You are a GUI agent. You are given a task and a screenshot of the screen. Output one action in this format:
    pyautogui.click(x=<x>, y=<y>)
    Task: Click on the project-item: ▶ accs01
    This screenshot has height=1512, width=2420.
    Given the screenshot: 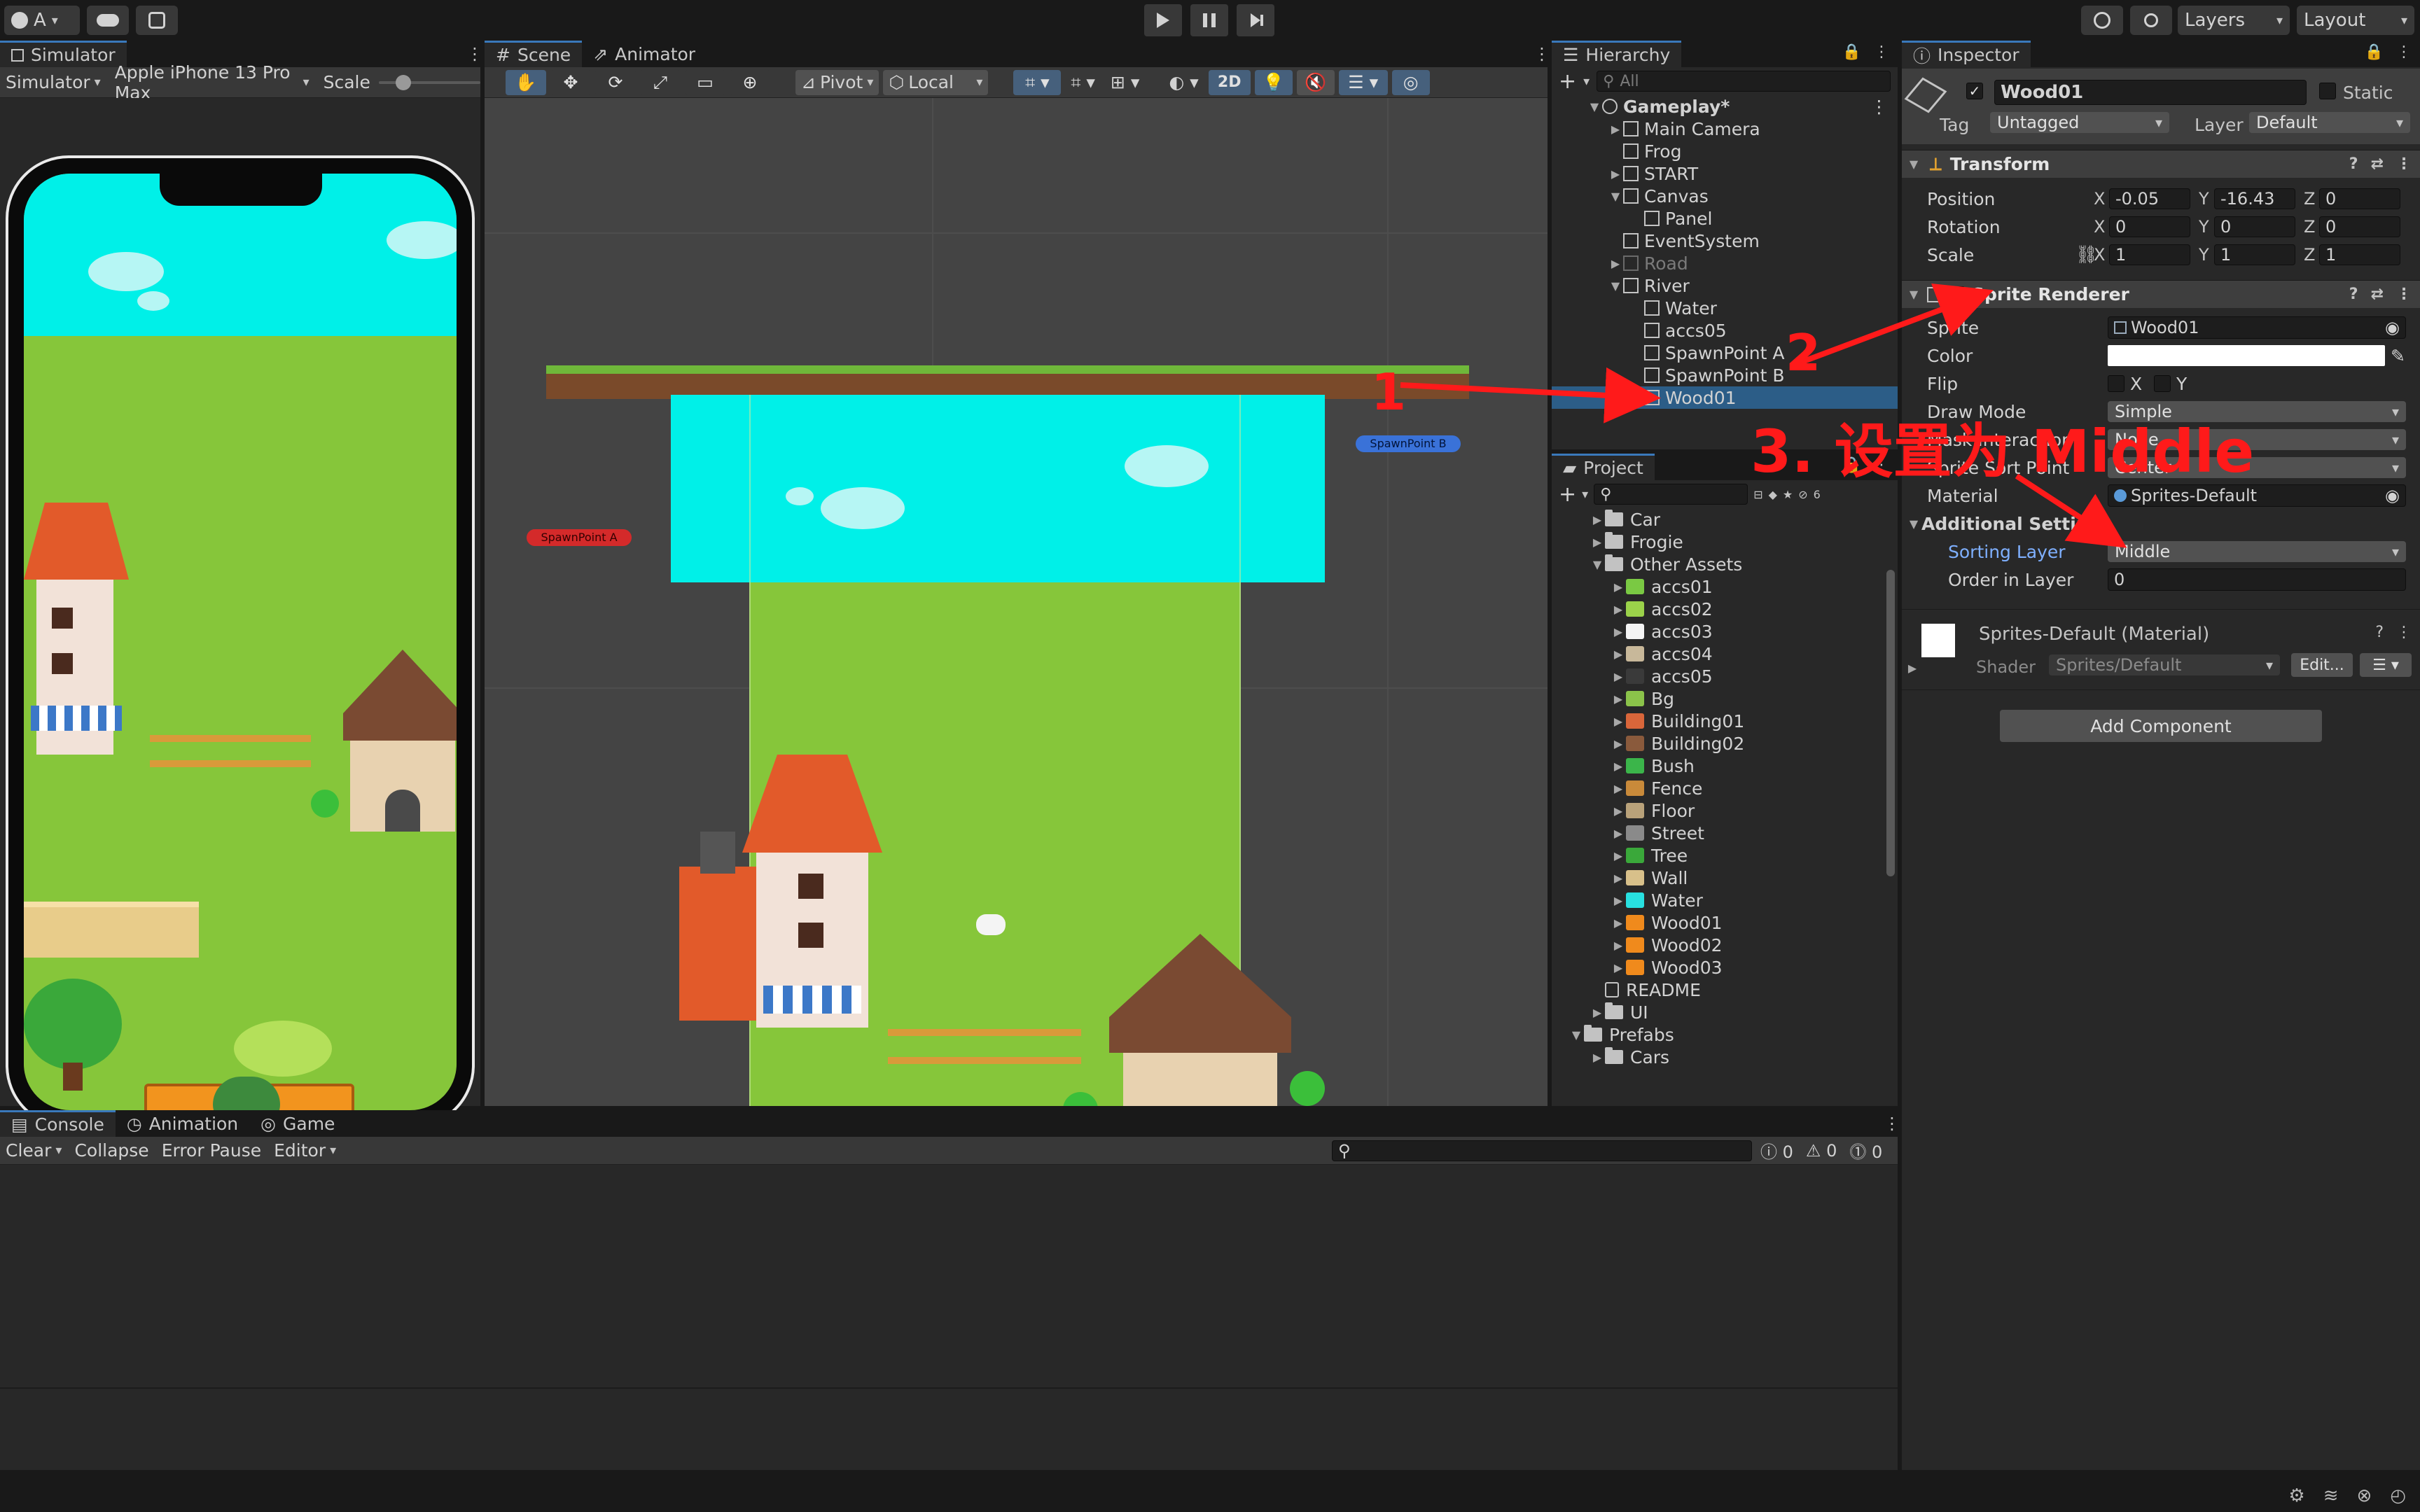 What is the action you would take?
    pyautogui.click(x=1718, y=586)
    